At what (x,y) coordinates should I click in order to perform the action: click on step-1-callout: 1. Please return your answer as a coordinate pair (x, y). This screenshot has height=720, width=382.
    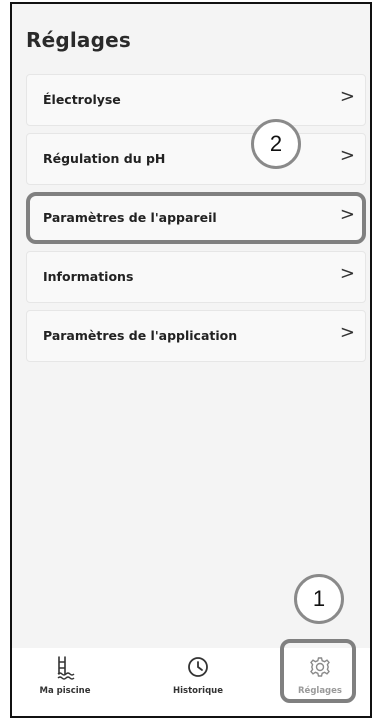
    Looking at the image, I should click on (319, 599).